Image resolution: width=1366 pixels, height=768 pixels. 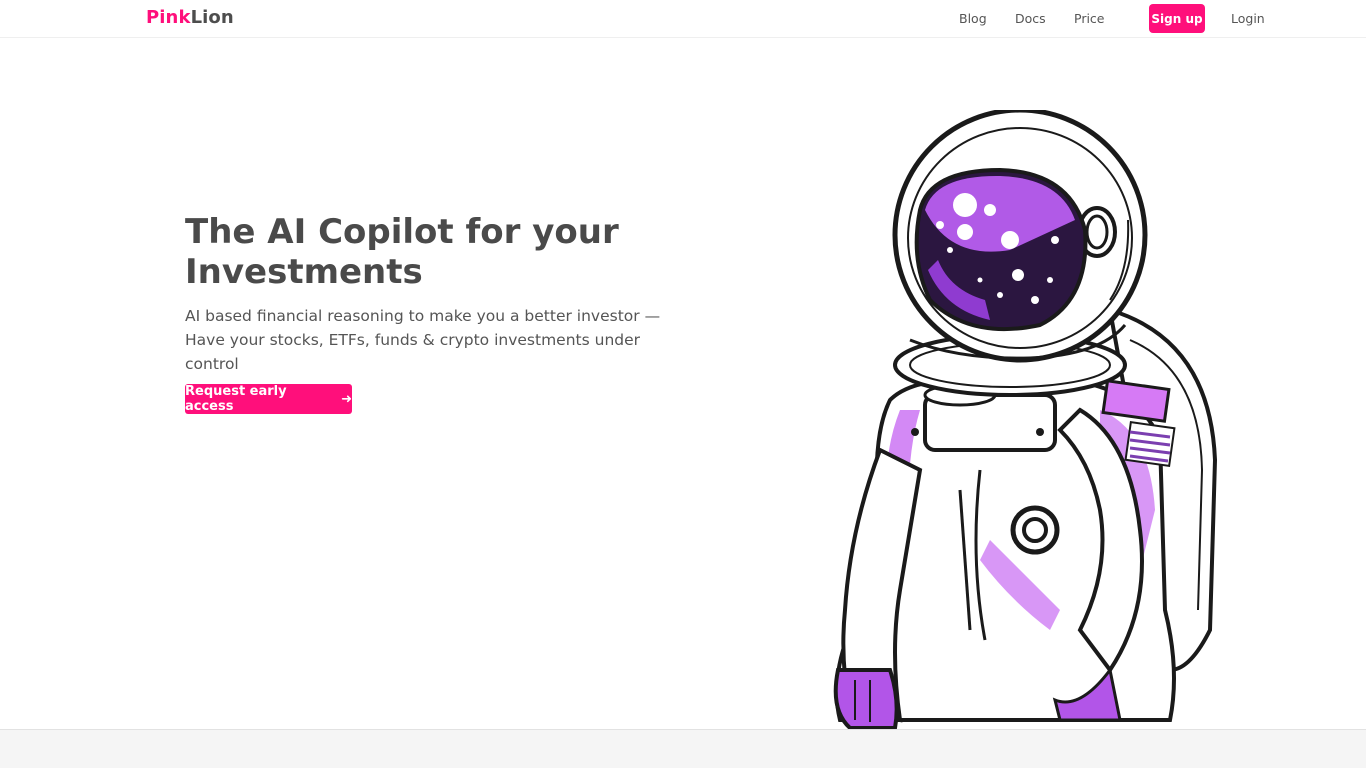 What do you see at coordinates (1089, 18) in the screenshot?
I see `nav-link-price: Price` at bounding box center [1089, 18].